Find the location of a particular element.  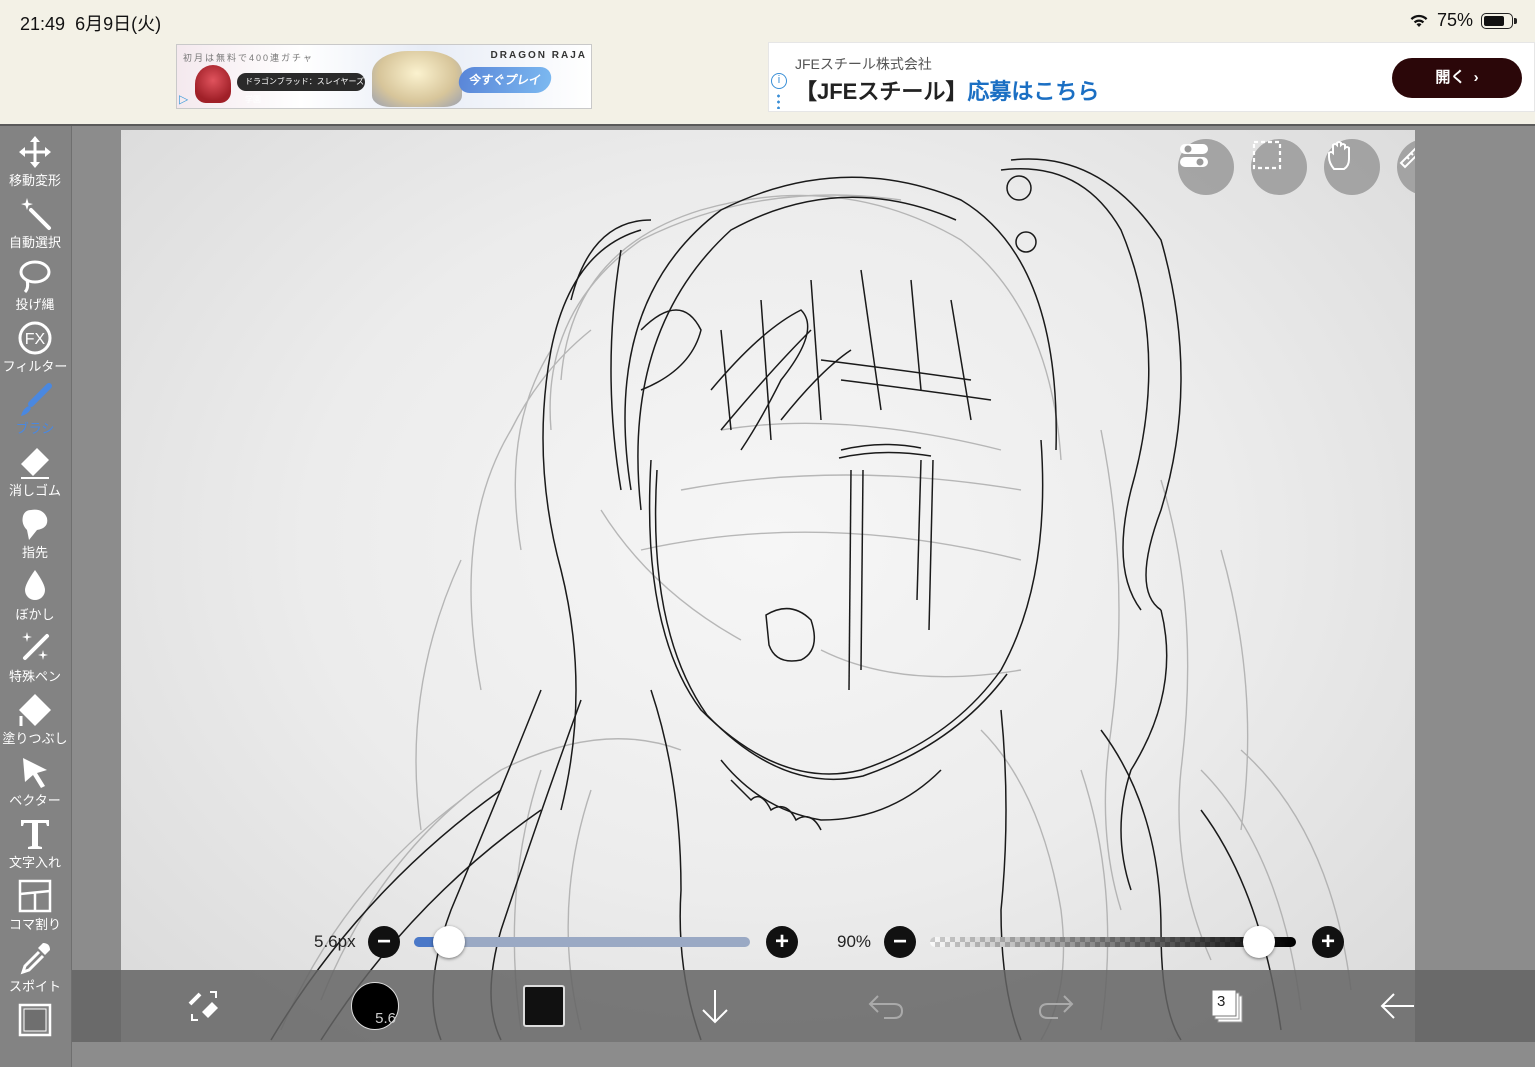

arrow-down-icon is located at coordinates (715, 1007).